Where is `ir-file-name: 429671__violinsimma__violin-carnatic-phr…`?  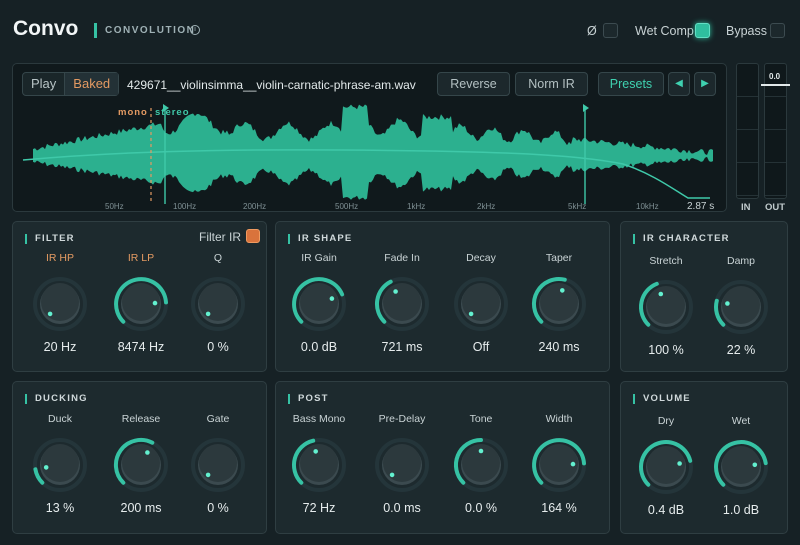
ir-file-name: 429671__violinsimma__violin-carnatic-phr… is located at coordinates (271, 85).